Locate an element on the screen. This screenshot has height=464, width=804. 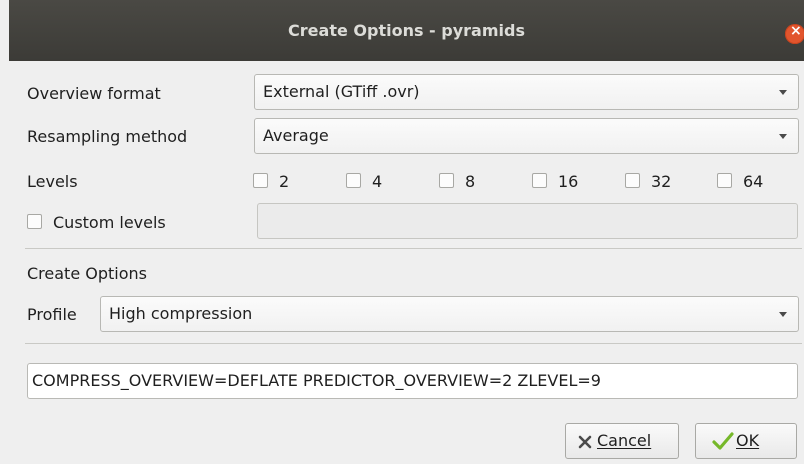
title-bar: Create Options - pyramids × is located at coordinates (406, 30).